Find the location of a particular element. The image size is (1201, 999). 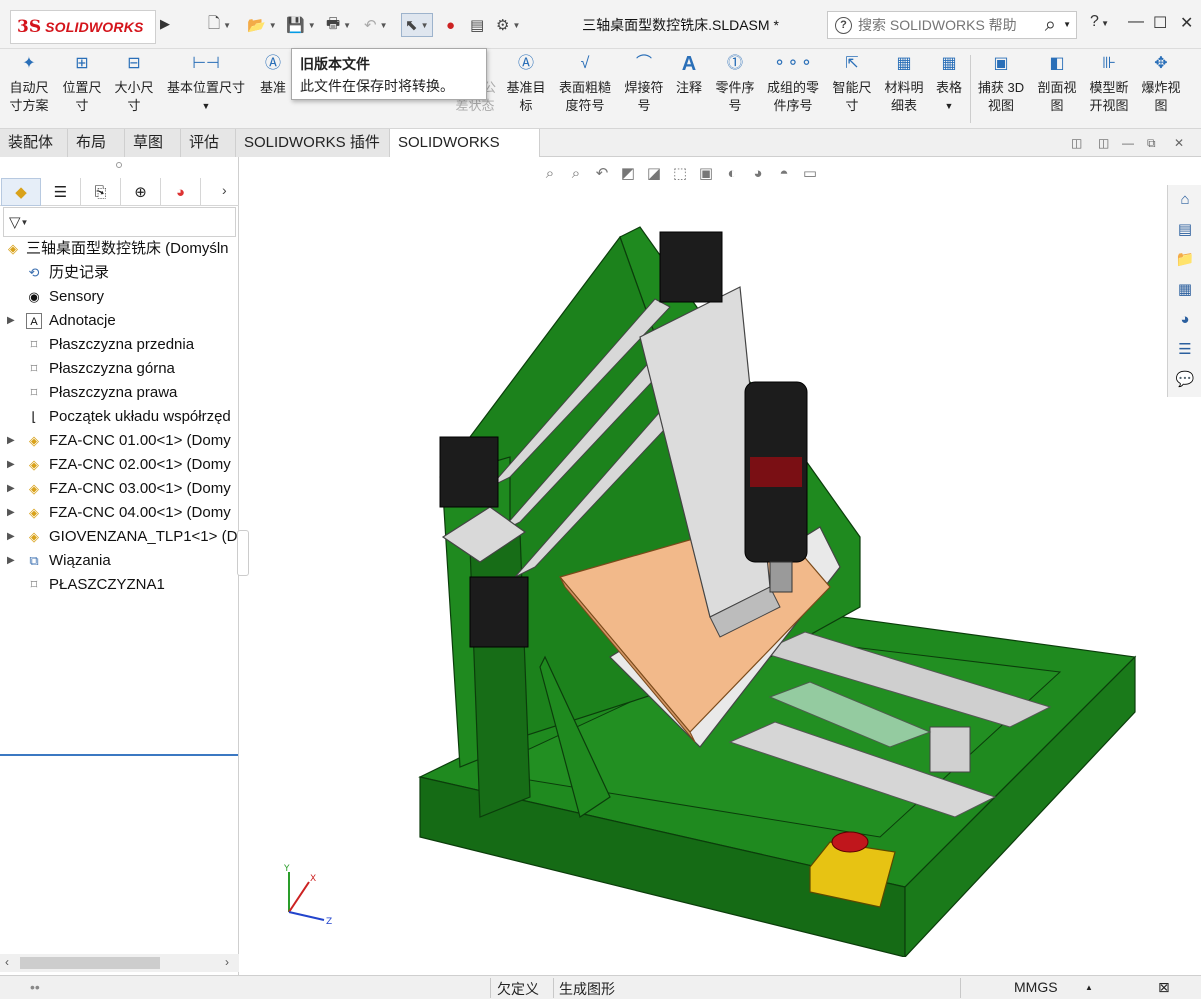

status-help-icon: ⊠ is located at coordinates (1164, 987).